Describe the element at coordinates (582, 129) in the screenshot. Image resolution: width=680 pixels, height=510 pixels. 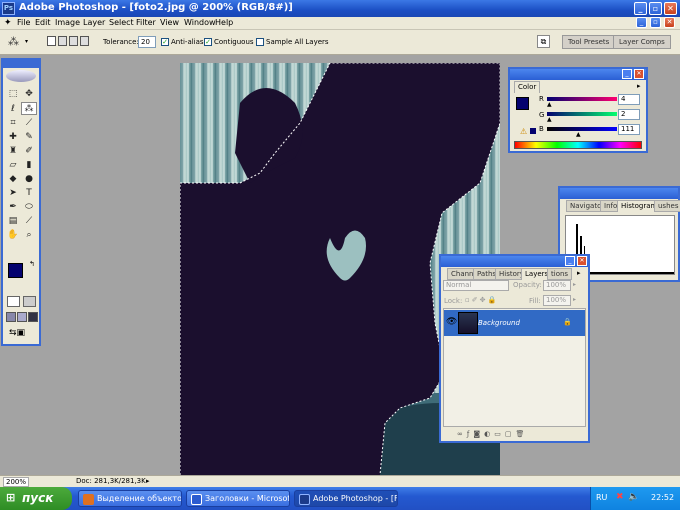
I see `channel-b-slider` at that location.